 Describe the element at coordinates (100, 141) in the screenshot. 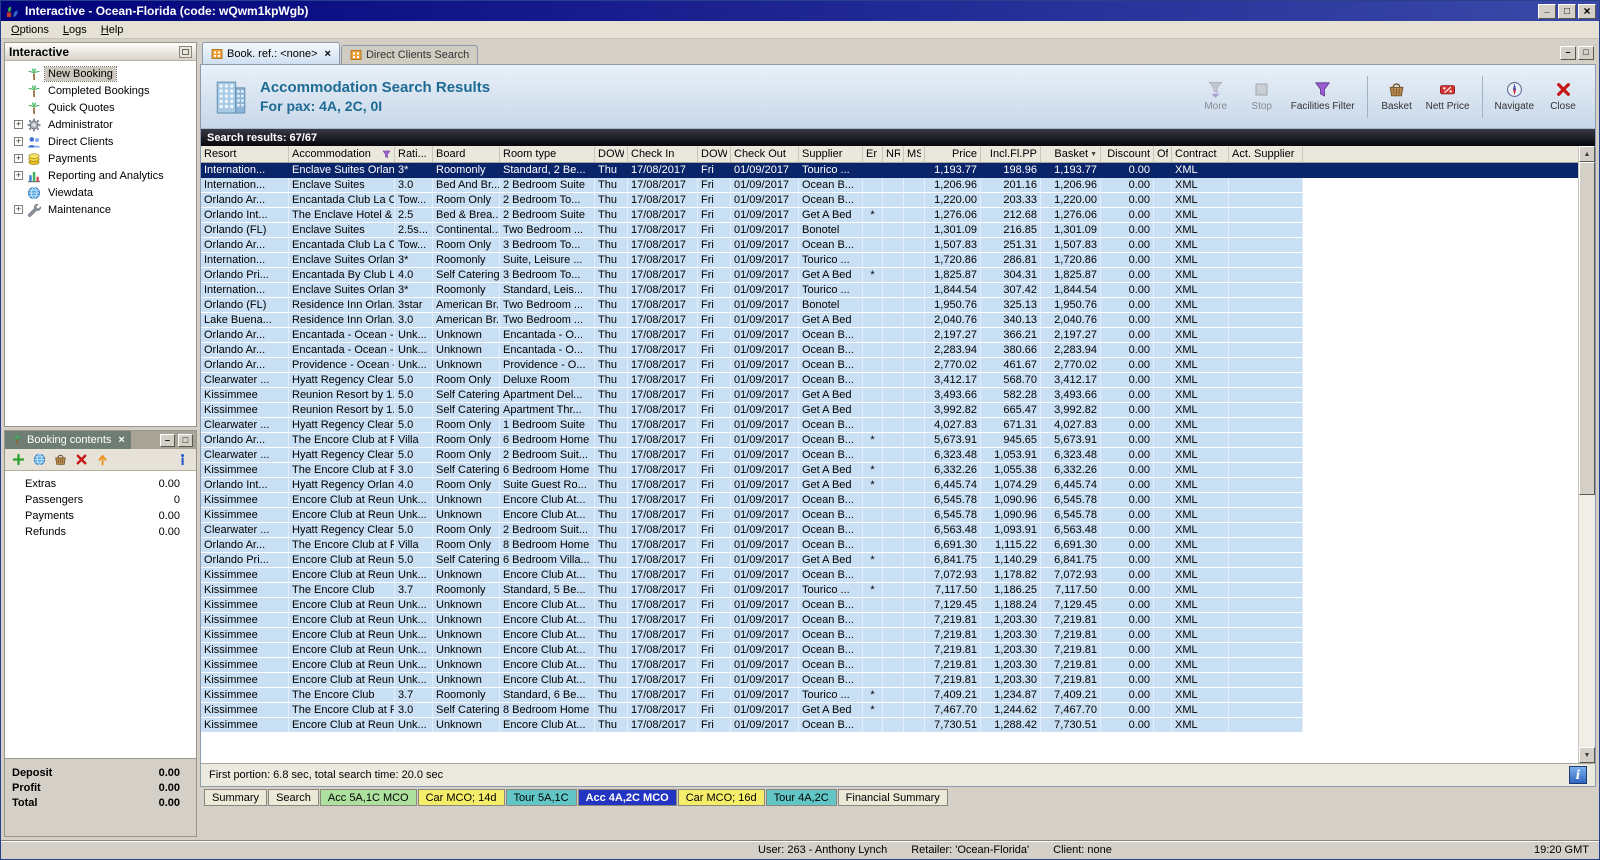

I see `sidebar-item-direct-clients: + Direct Clients` at that location.